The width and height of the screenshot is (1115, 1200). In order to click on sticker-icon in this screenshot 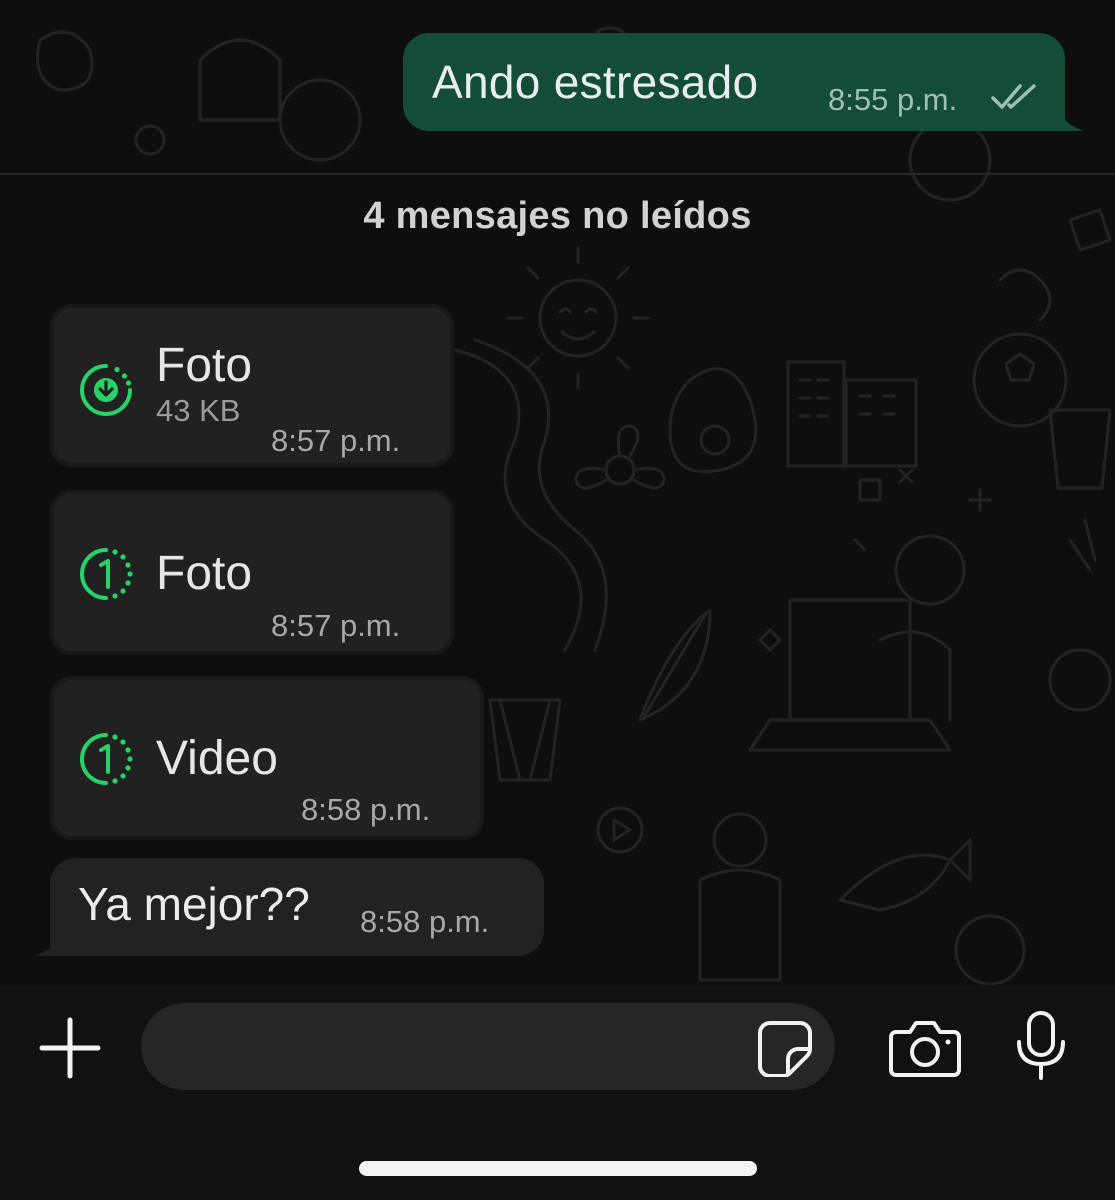, I will do `click(785, 1048)`.